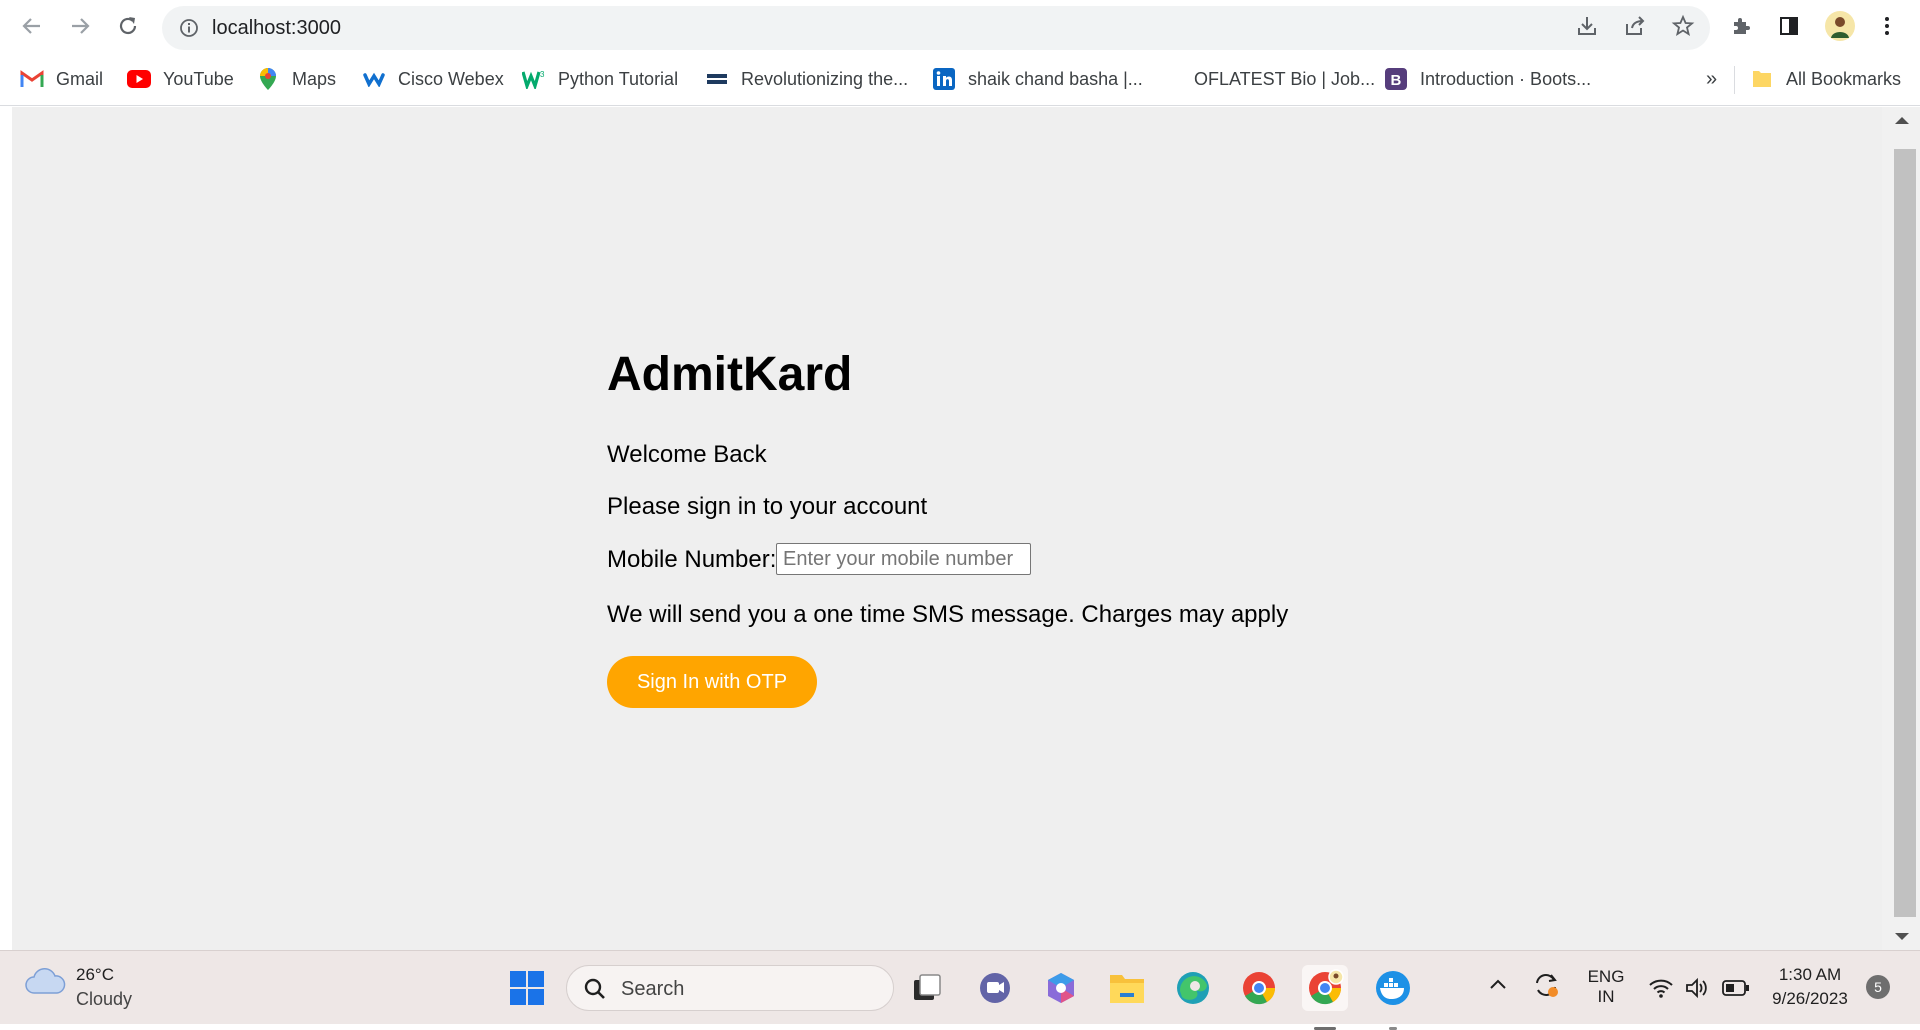  What do you see at coordinates (594, 988) in the screenshot?
I see `search-icon` at bounding box center [594, 988].